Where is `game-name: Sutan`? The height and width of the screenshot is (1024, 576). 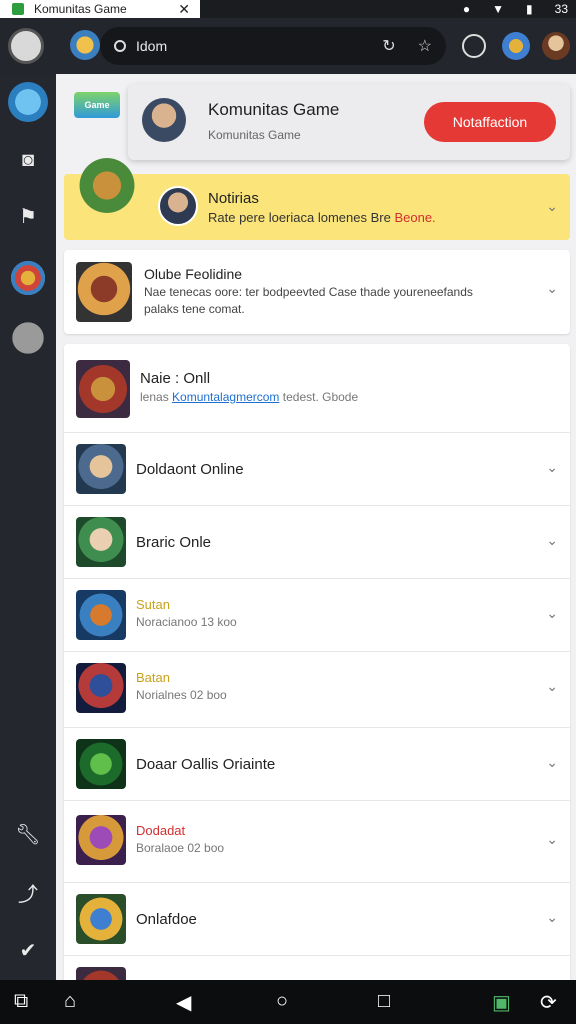
game-name: Sutan is located at coordinates (153, 604).